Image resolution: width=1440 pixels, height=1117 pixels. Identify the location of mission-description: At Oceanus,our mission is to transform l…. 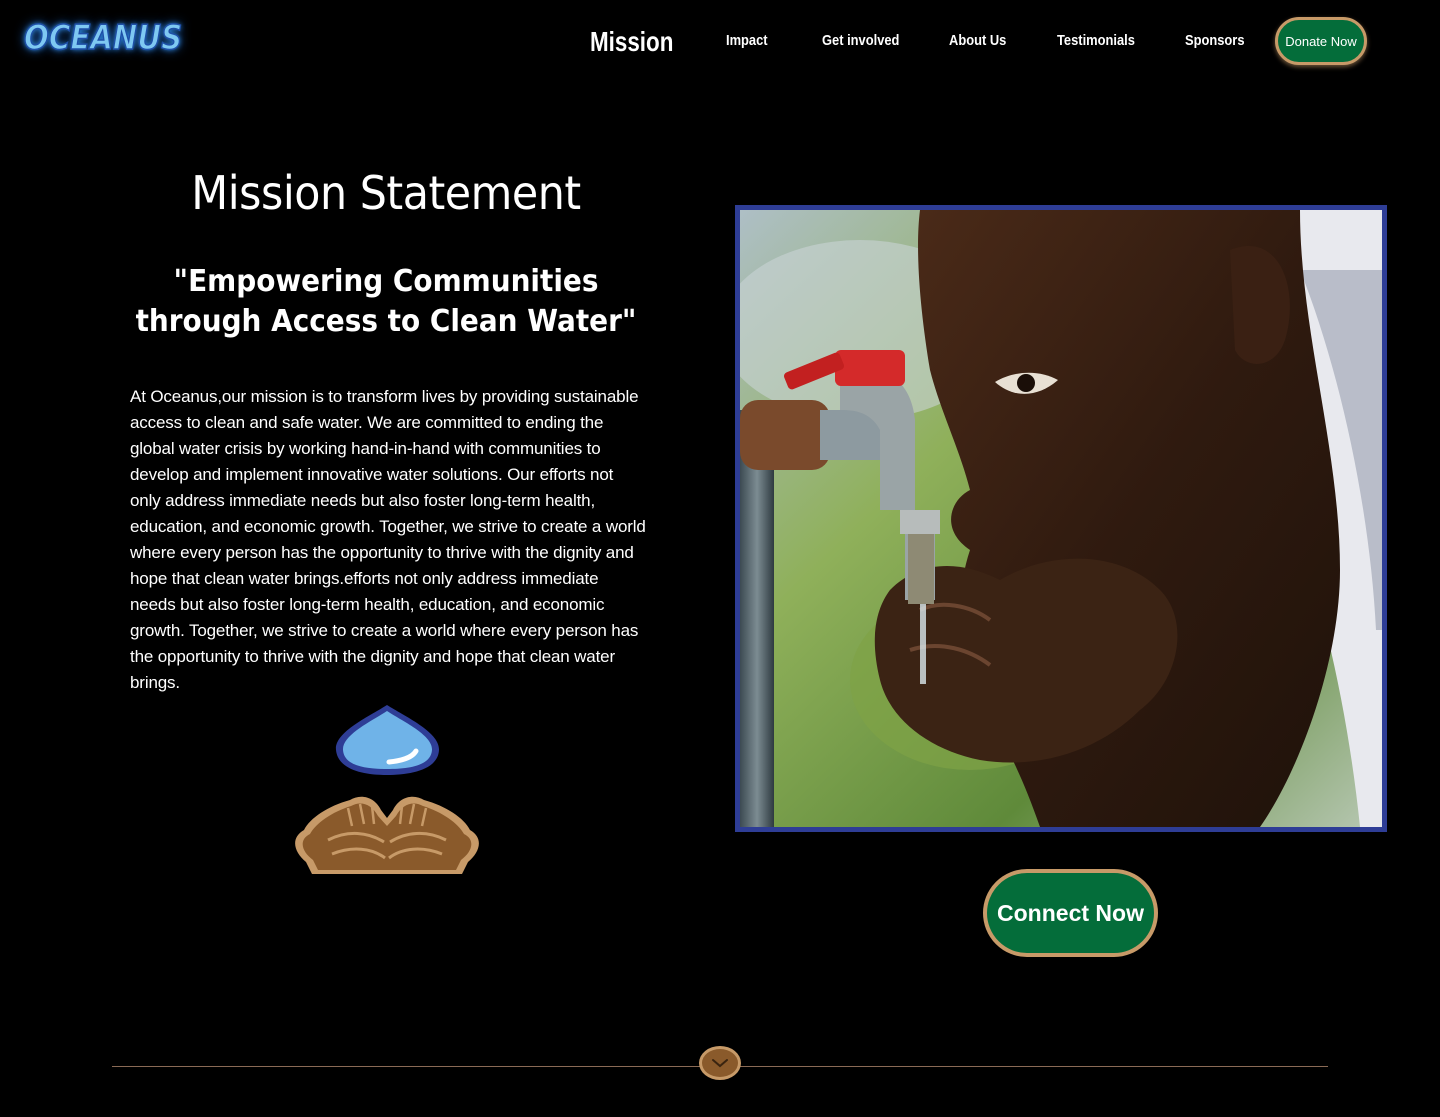
(388, 539).